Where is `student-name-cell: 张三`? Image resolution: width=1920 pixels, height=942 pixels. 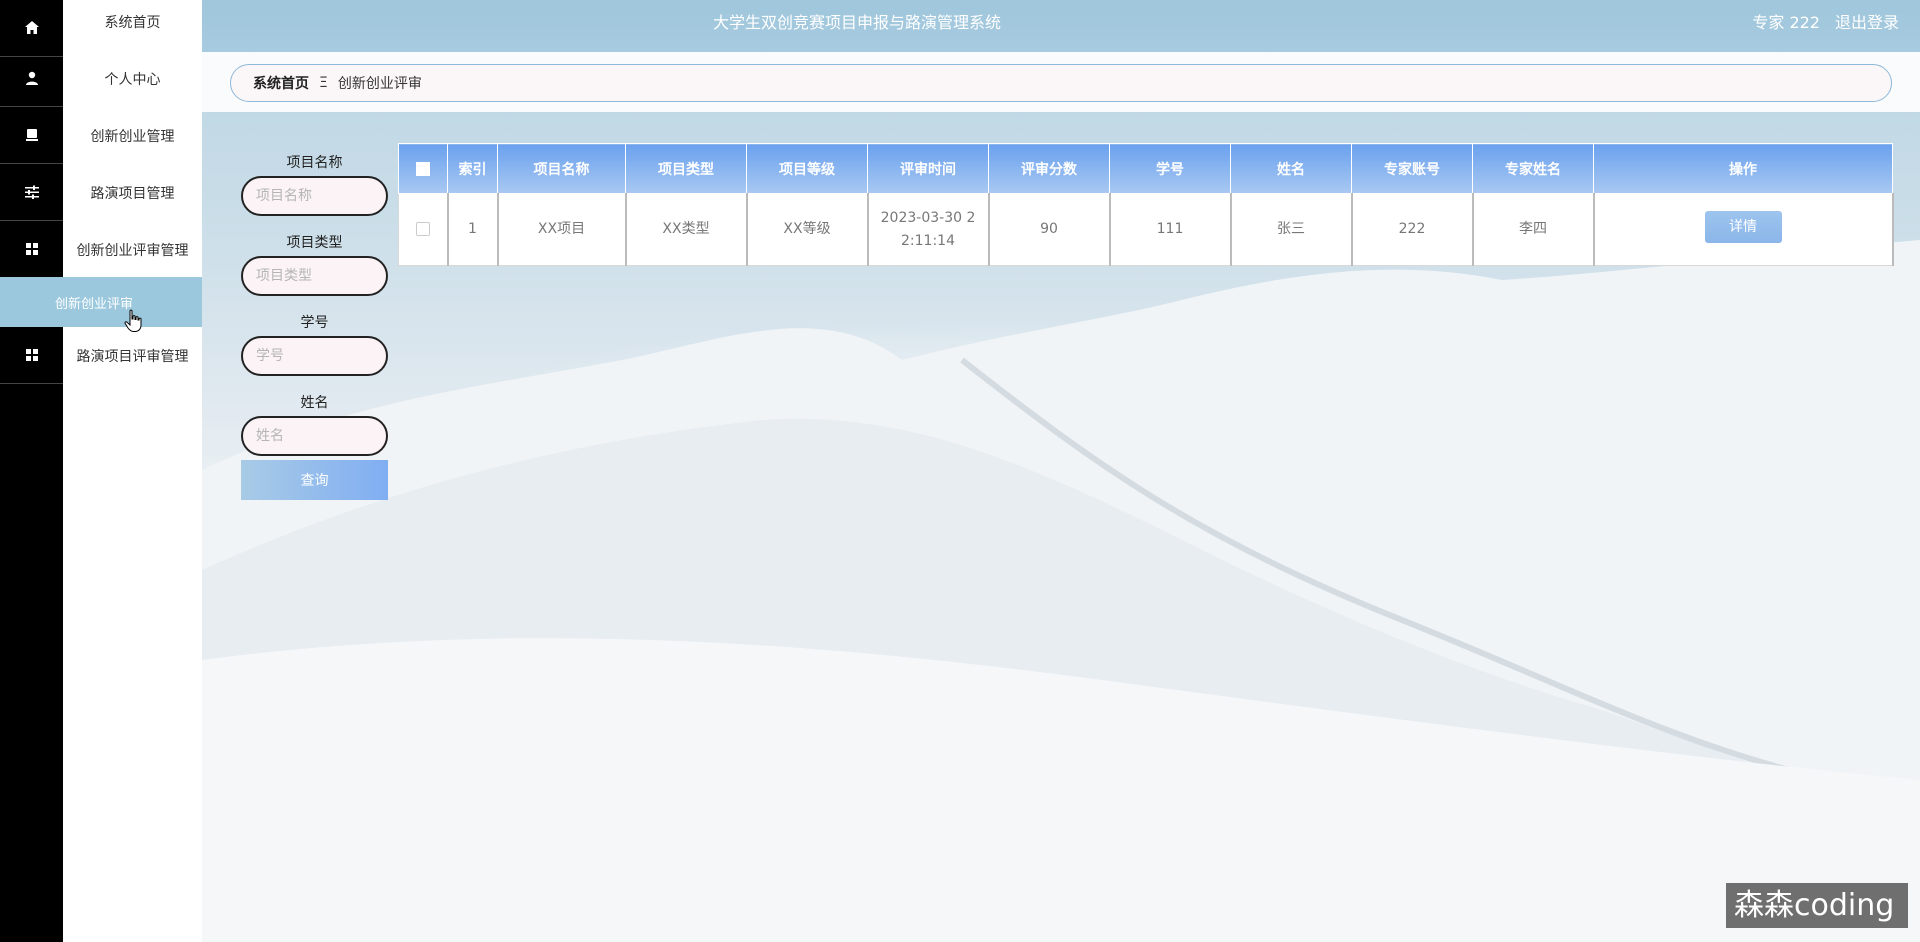
student-name-cell: 张三 is located at coordinates (1291, 229).